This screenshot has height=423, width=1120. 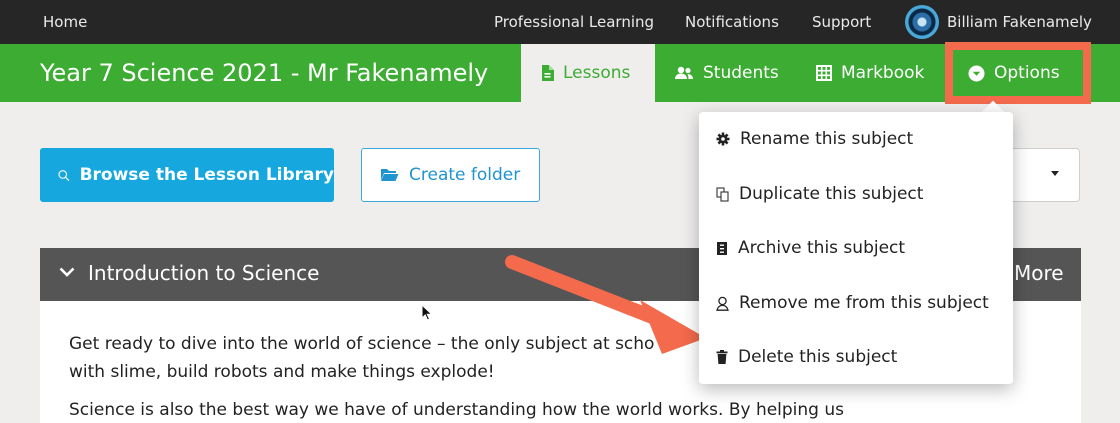 I want to click on menu-item-duplicate: Duplicate this subject, so click(x=856, y=194).